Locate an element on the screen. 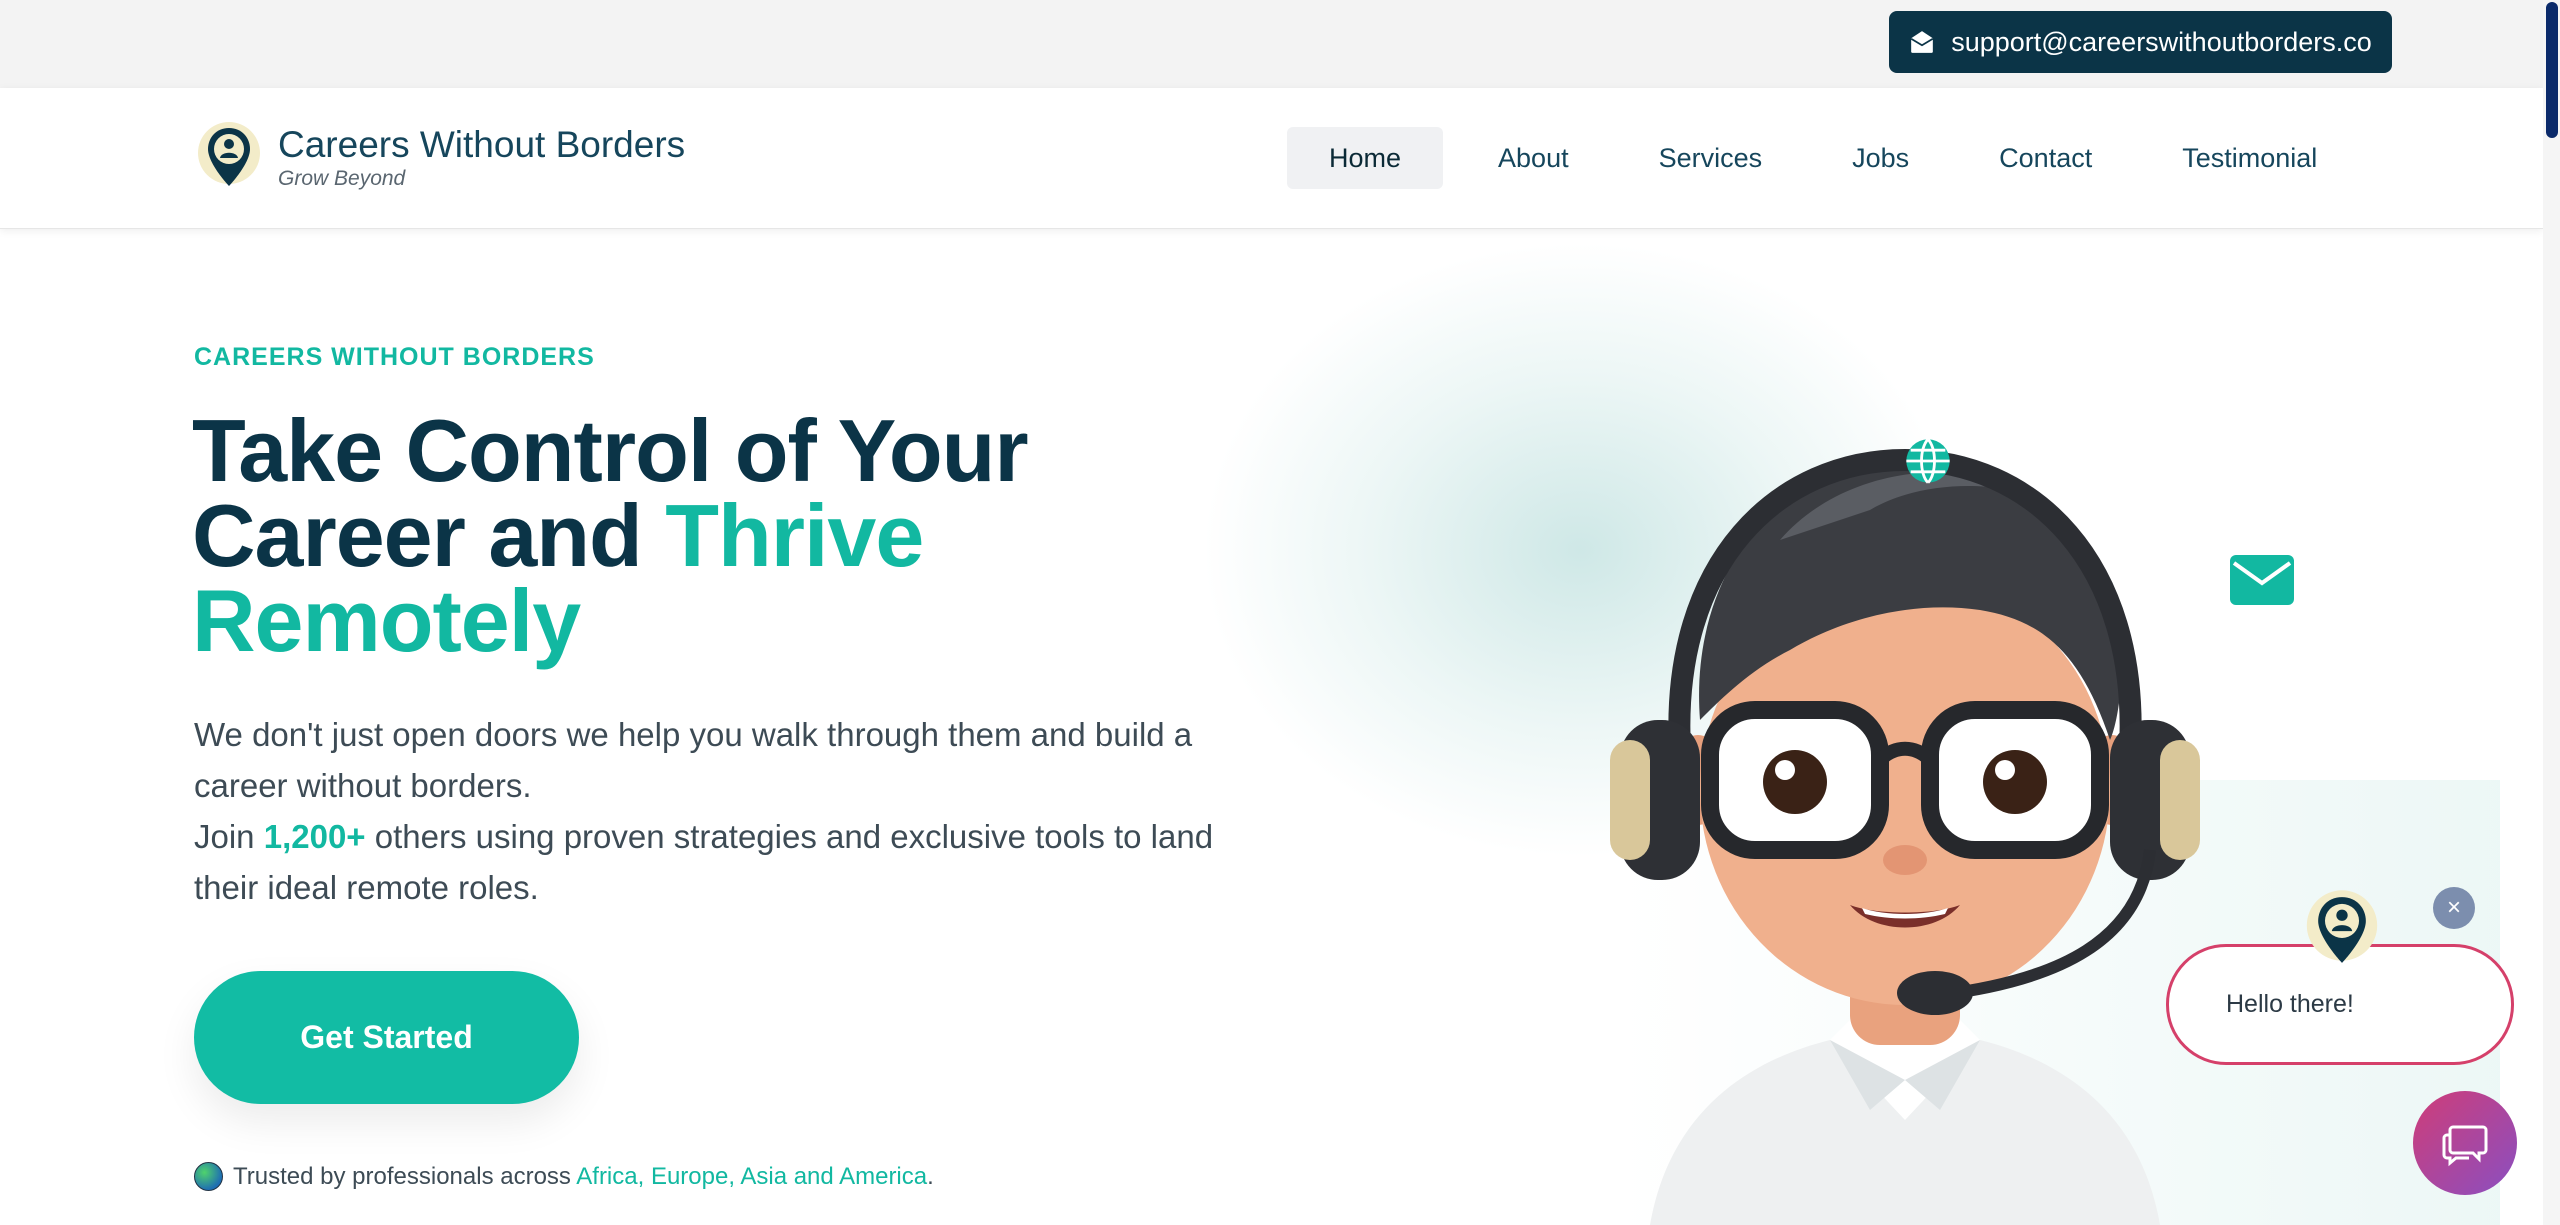  chat-logo-icon is located at coordinates (2342, 926).